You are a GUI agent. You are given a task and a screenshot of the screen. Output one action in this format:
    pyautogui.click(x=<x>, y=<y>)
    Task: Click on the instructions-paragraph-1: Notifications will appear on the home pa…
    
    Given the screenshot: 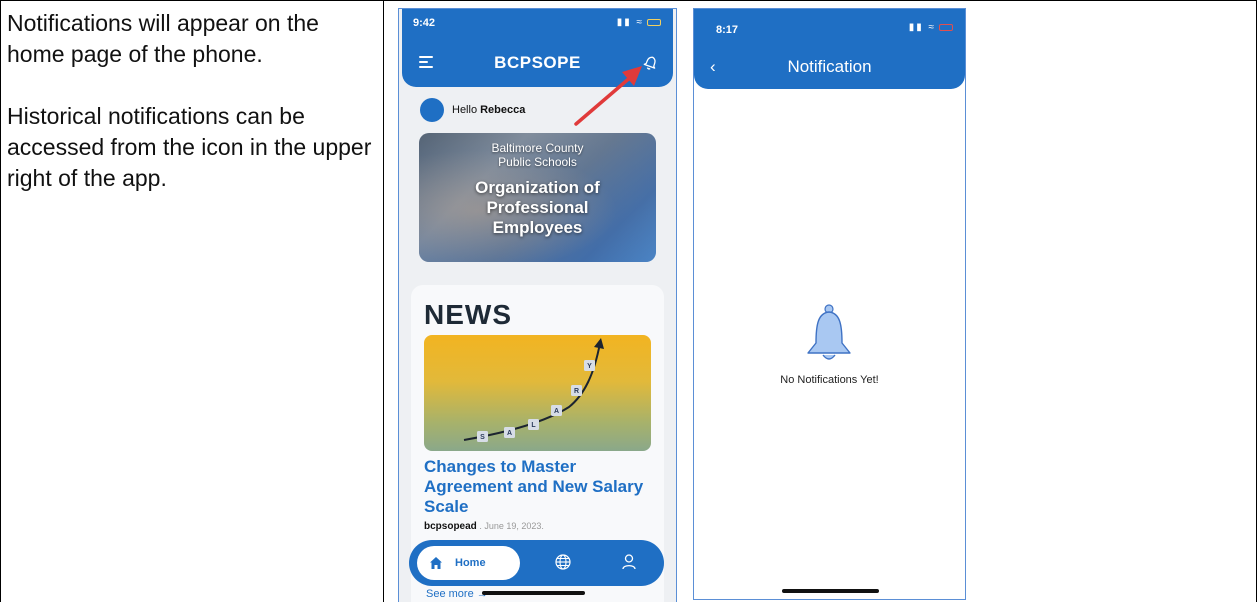 What is the action you would take?
    pyautogui.click(x=163, y=38)
    